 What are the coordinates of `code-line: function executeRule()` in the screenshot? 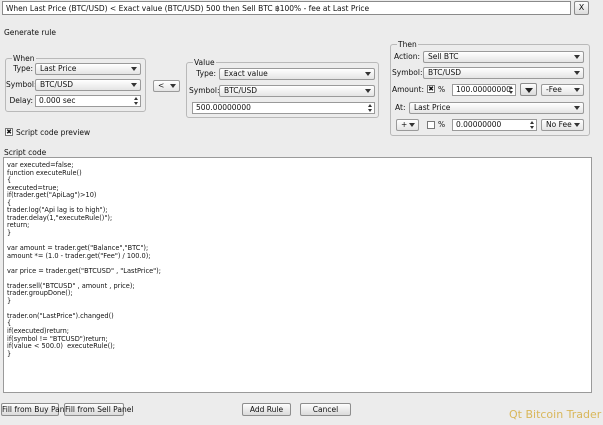 It's located at (44, 172).